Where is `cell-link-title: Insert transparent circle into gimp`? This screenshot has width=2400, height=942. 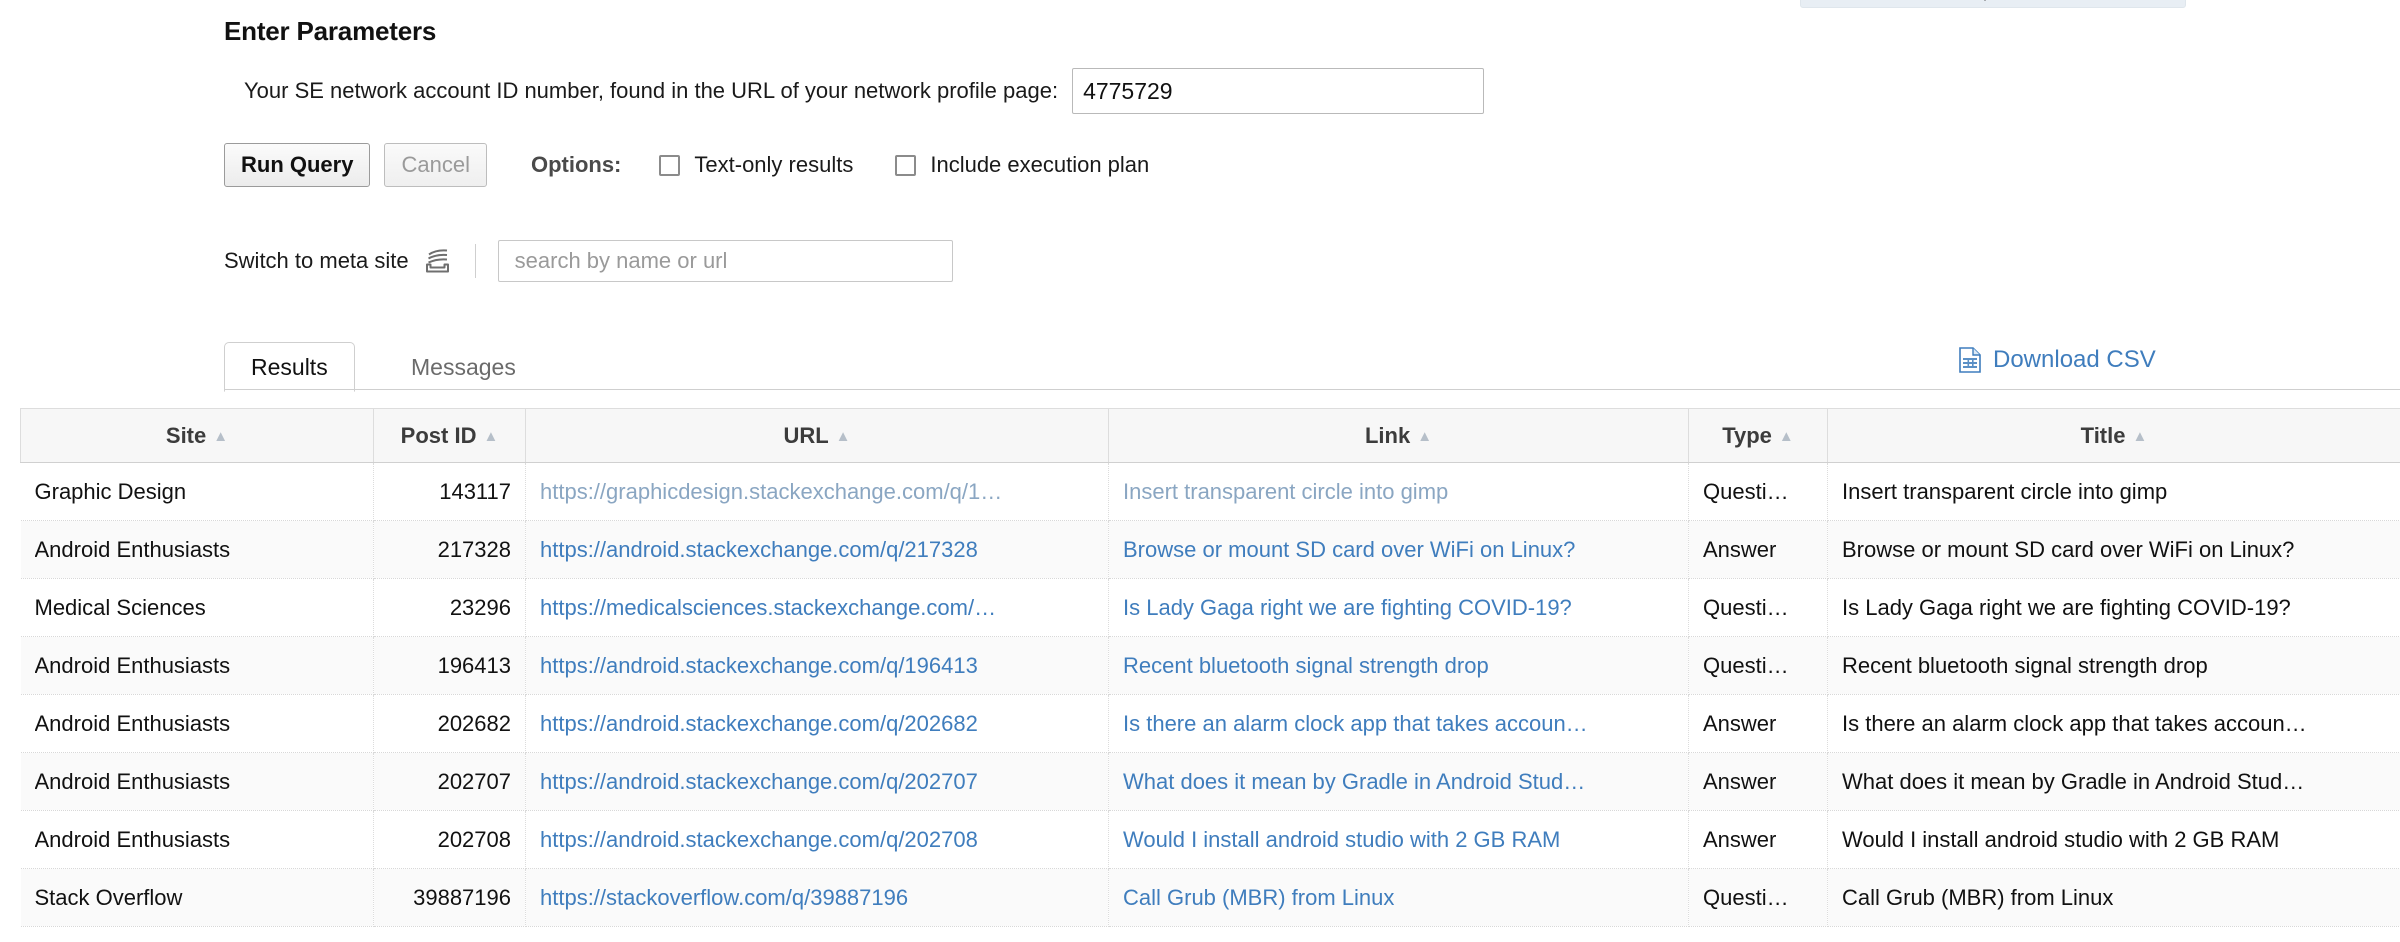
cell-link-title: Insert transparent circle into gimp is located at coordinates (1398, 491).